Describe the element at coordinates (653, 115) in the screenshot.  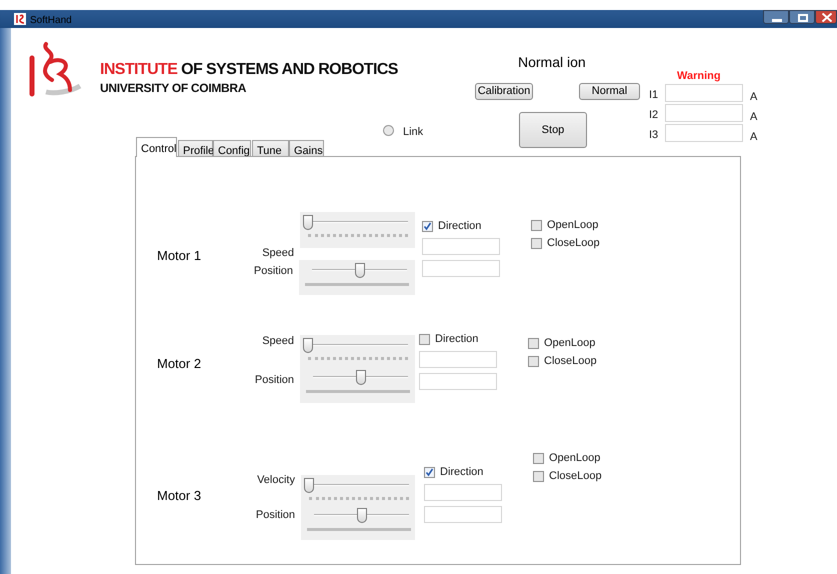
I see `current-label: I2` at that location.